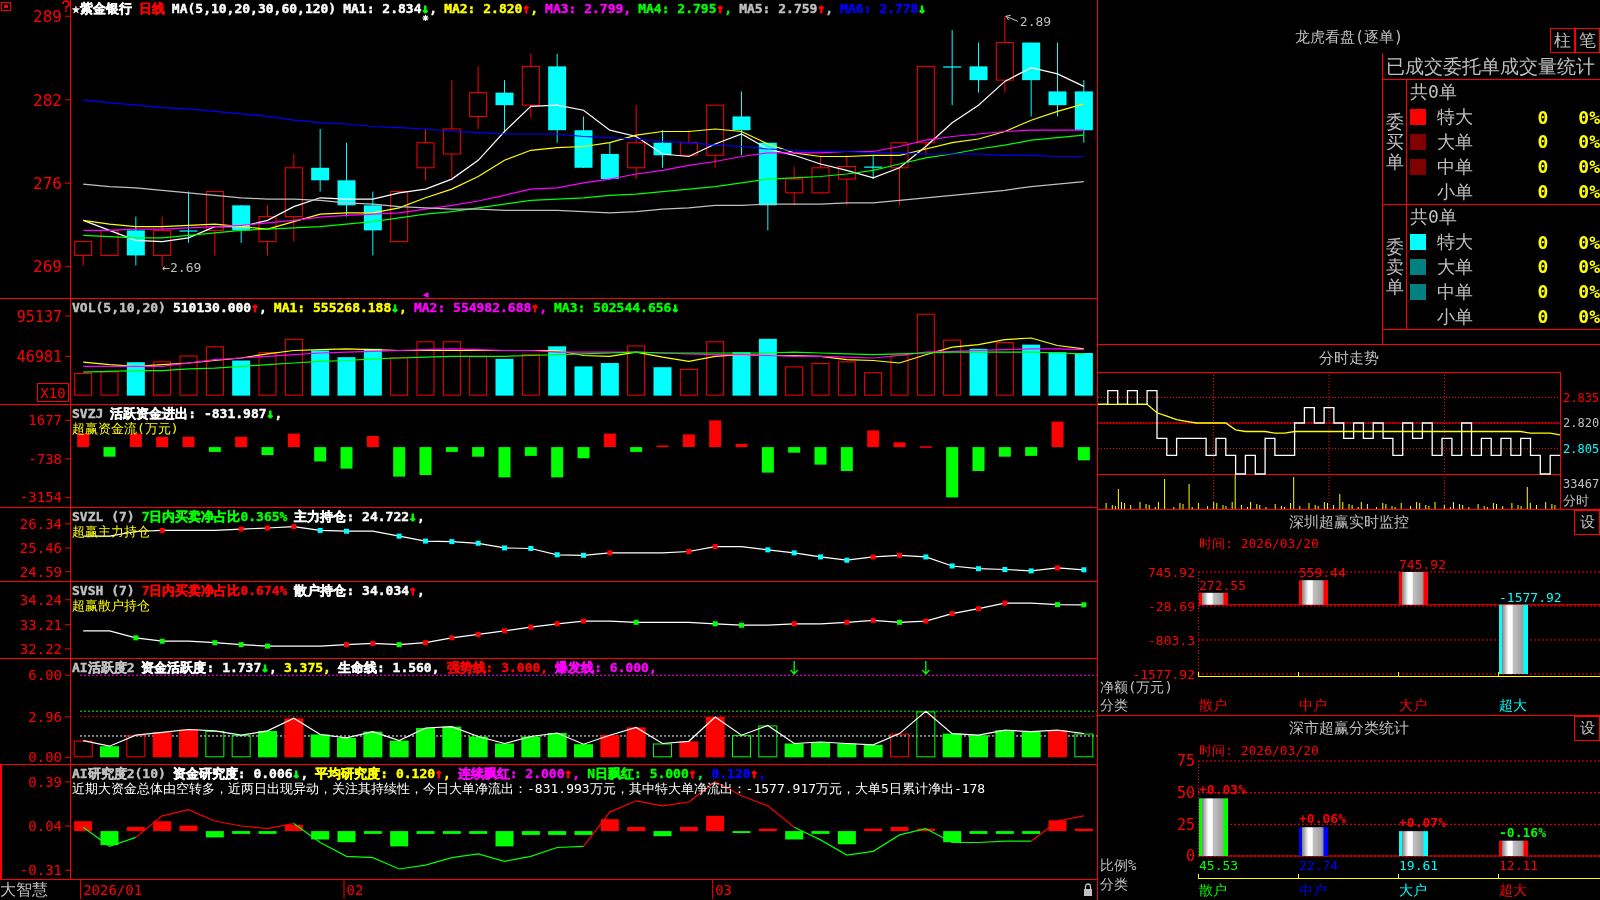  I want to click on category-label: 中户, so click(1313, 705).